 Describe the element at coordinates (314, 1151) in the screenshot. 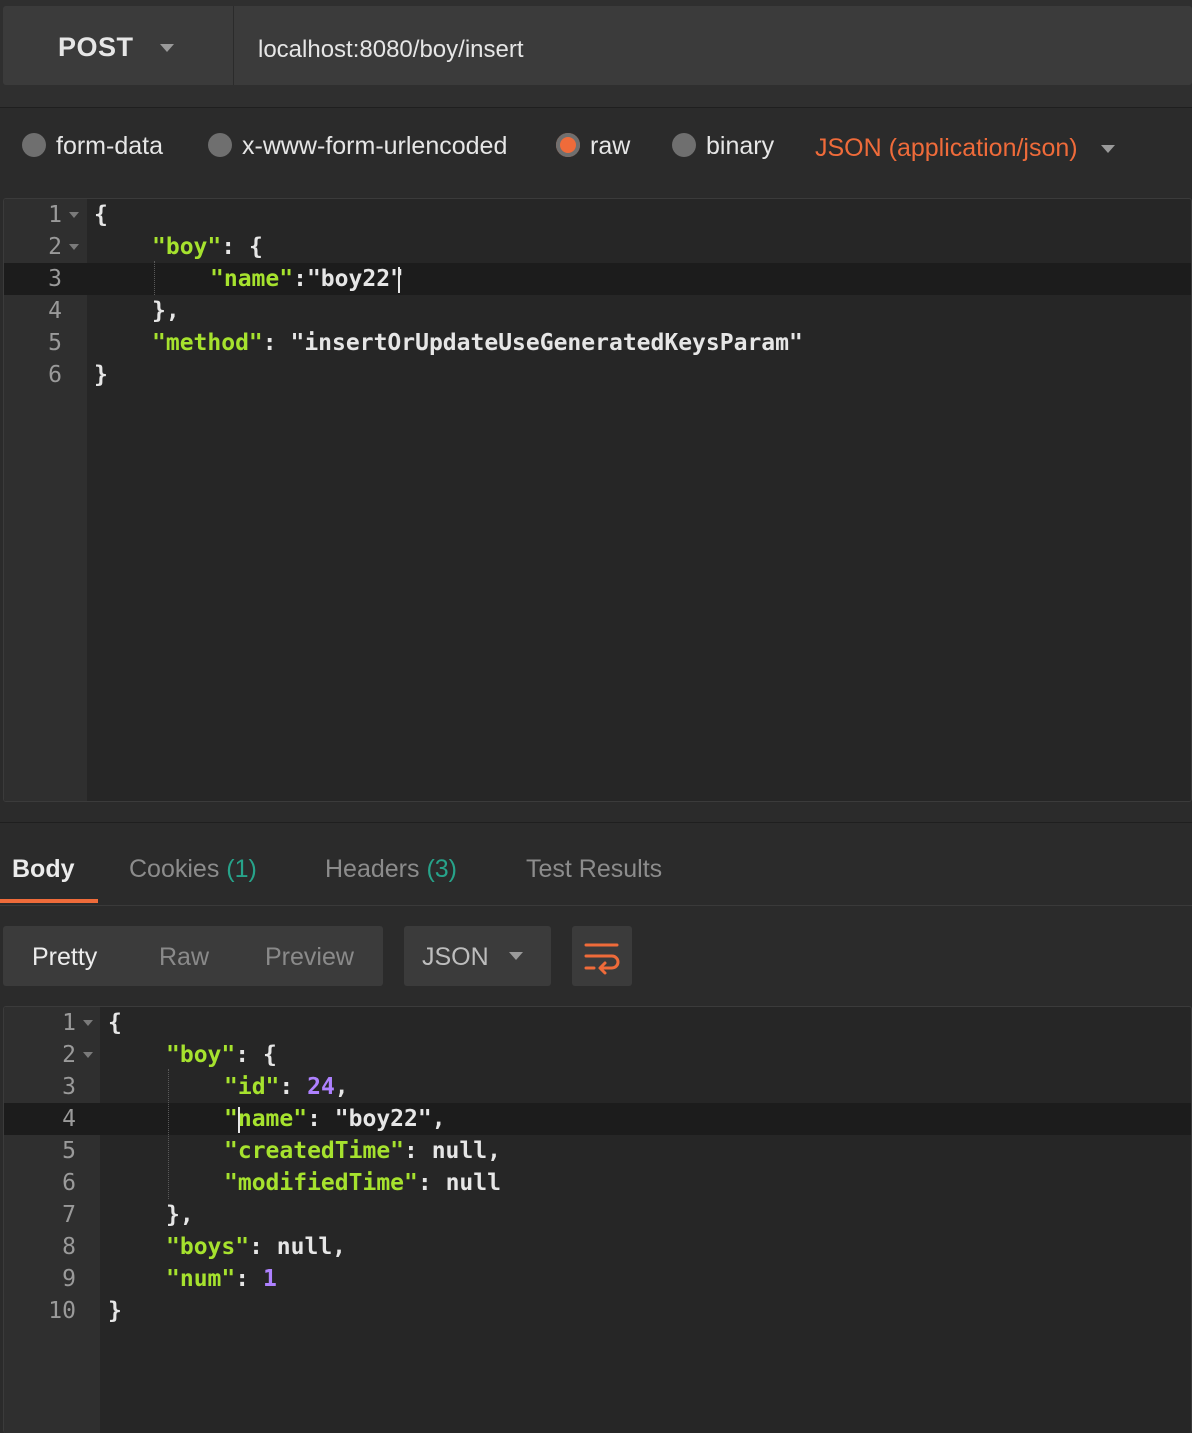

I see `json-key: "createdTime"` at that location.